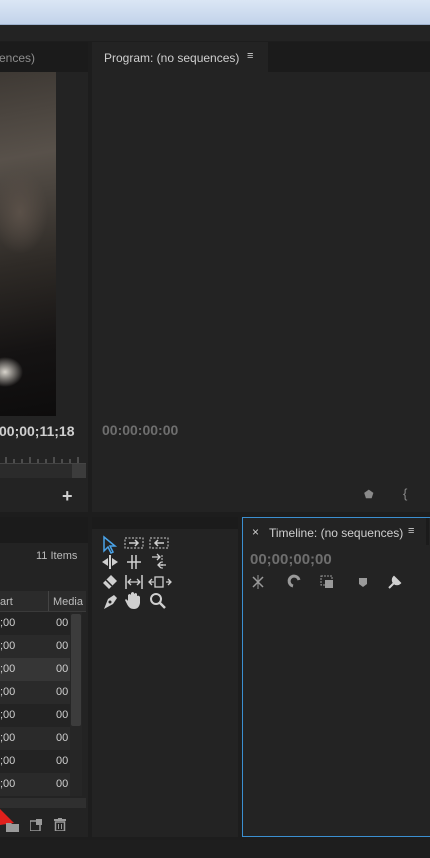 The width and height of the screenshot is (430, 858). What do you see at coordinates (43, 471) in the screenshot?
I see `source-scroll-strip` at bounding box center [43, 471].